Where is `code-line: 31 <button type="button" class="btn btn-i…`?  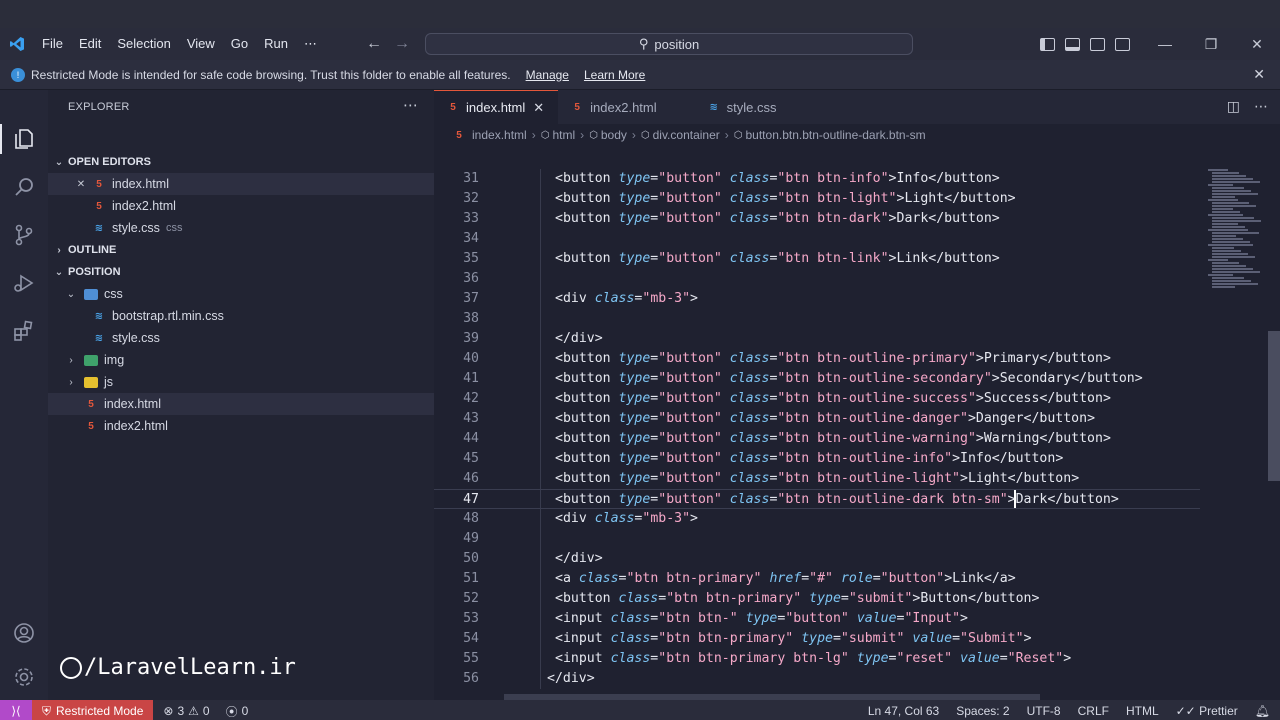
code-line: 31 <button type="button" class="btn btn-i… is located at coordinates (817, 179).